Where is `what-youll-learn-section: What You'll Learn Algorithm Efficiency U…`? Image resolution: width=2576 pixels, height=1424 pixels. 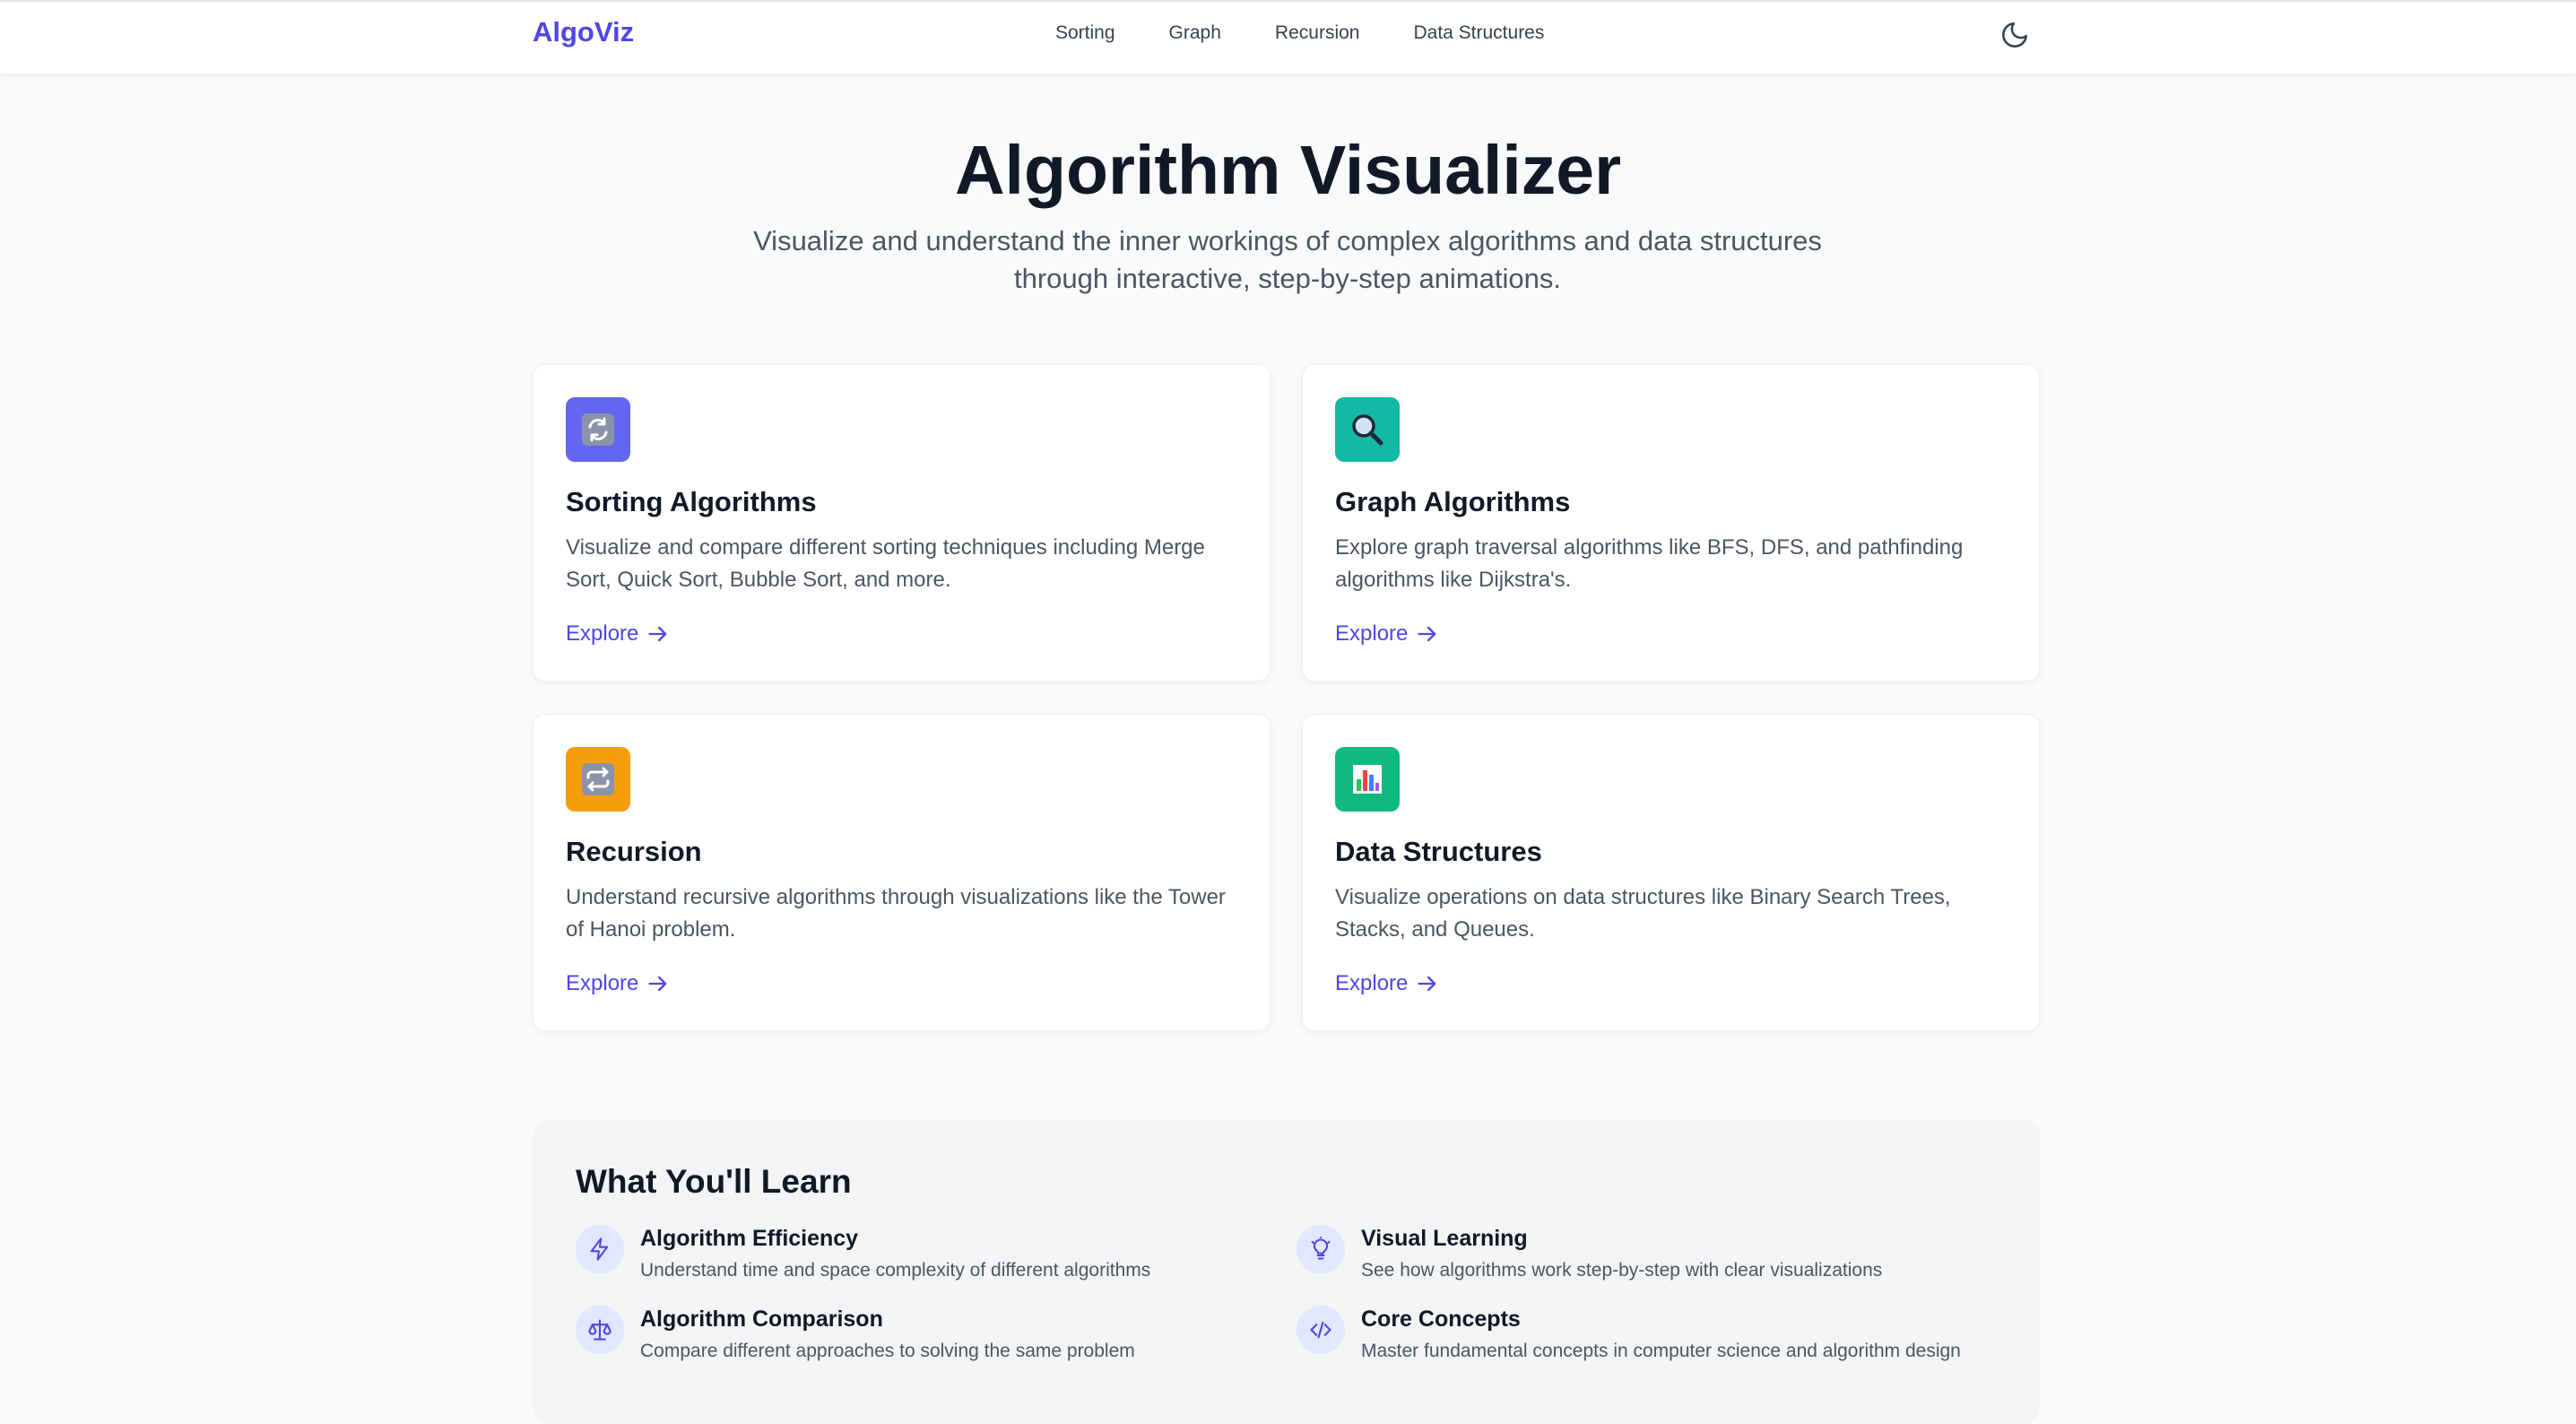
what-youll-learn-section: What You'll Learn Algorithm Efficiency U… is located at coordinates (1286, 1271).